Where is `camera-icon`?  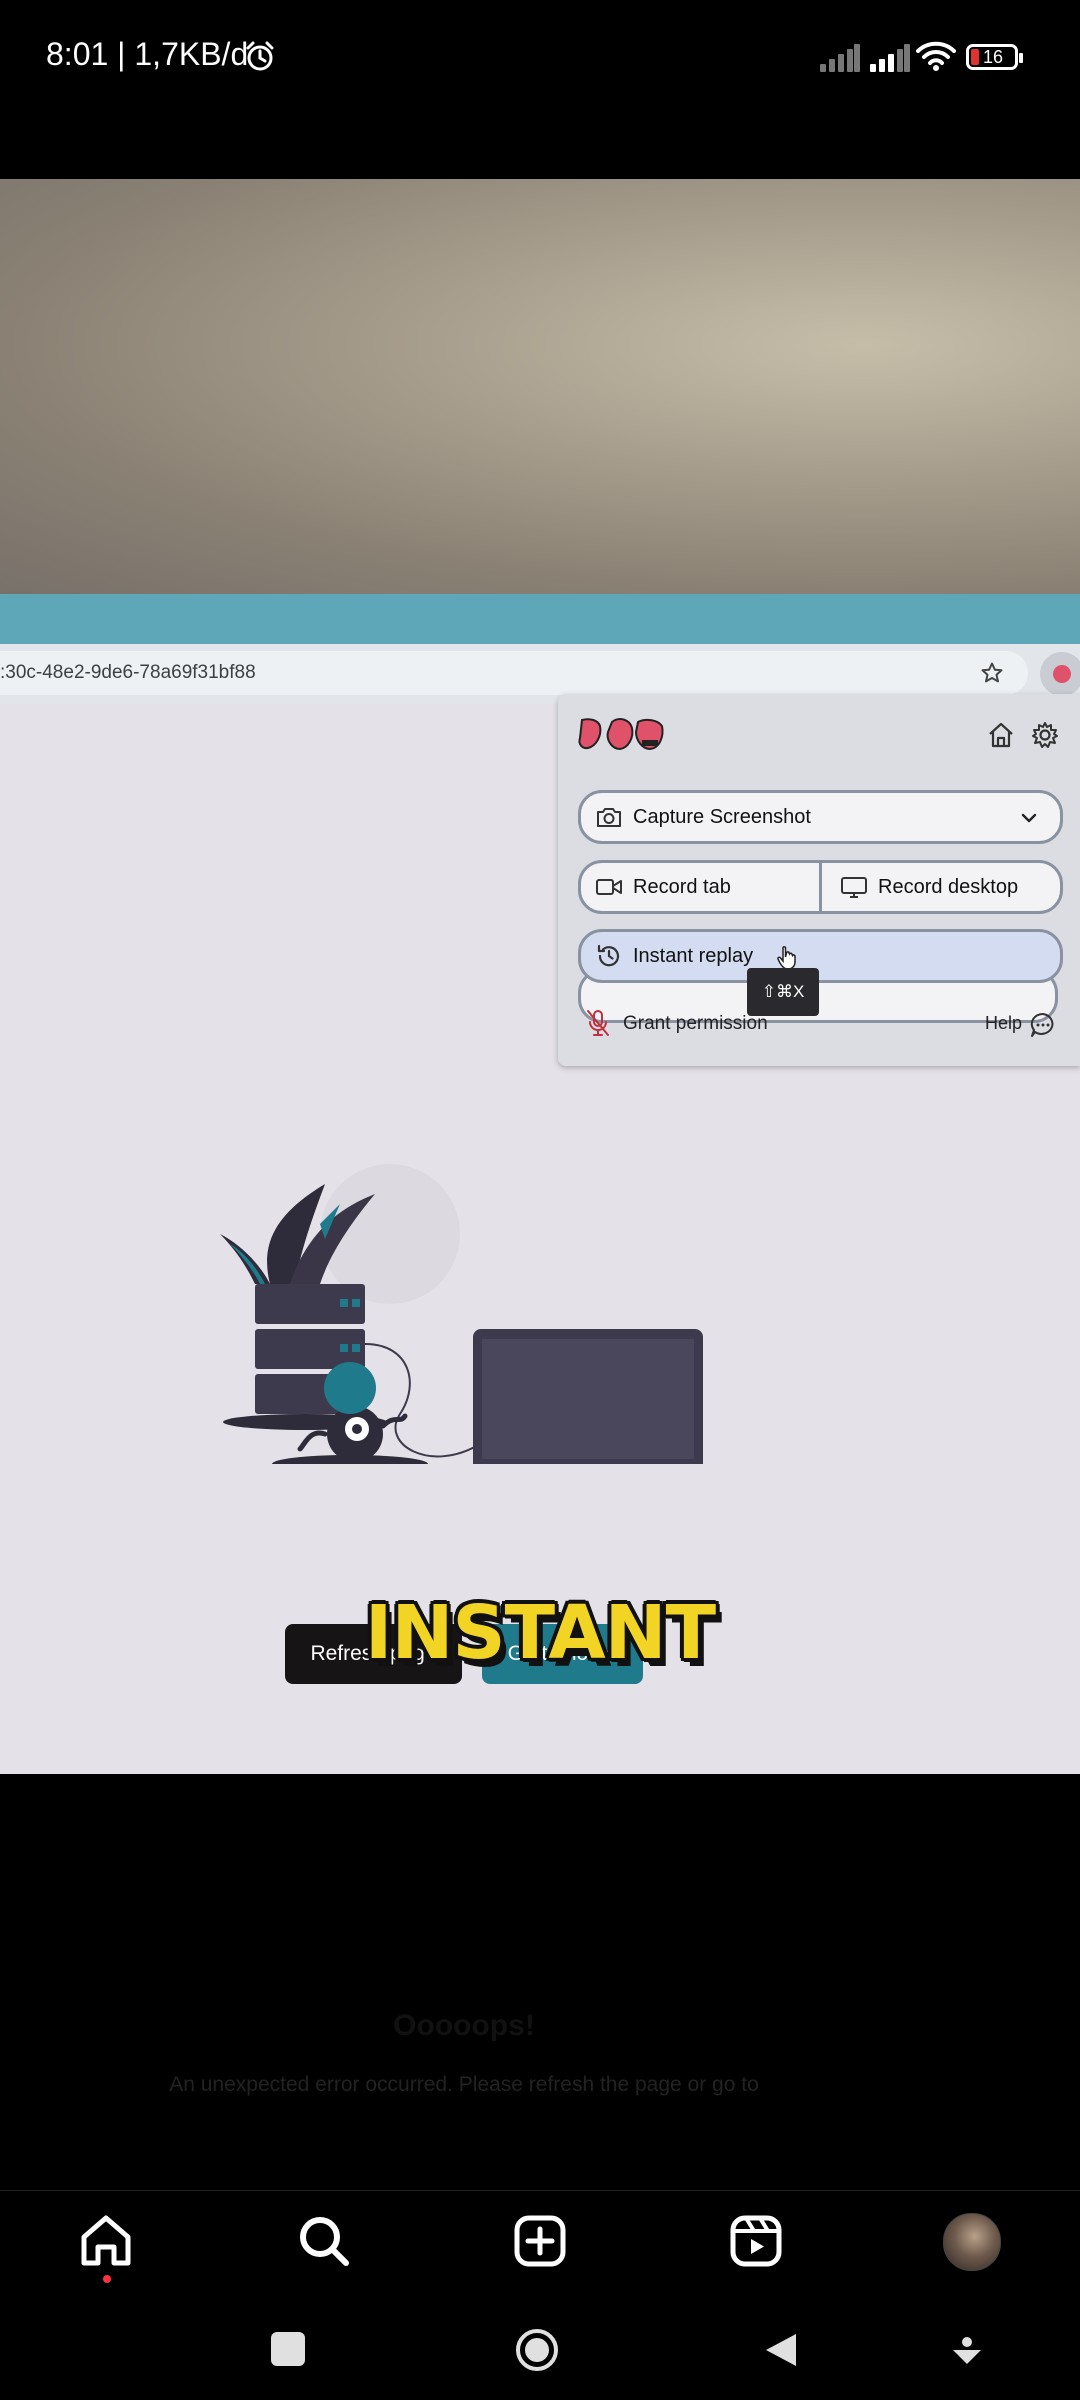
camera-icon is located at coordinates (609, 817).